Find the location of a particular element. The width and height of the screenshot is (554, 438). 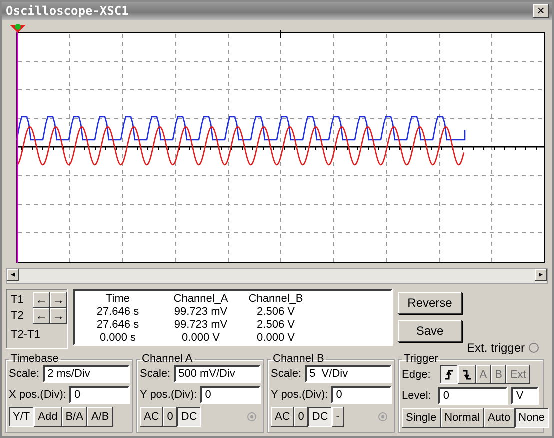

reverse-button: Reverse is located at coordinates (430, 303).